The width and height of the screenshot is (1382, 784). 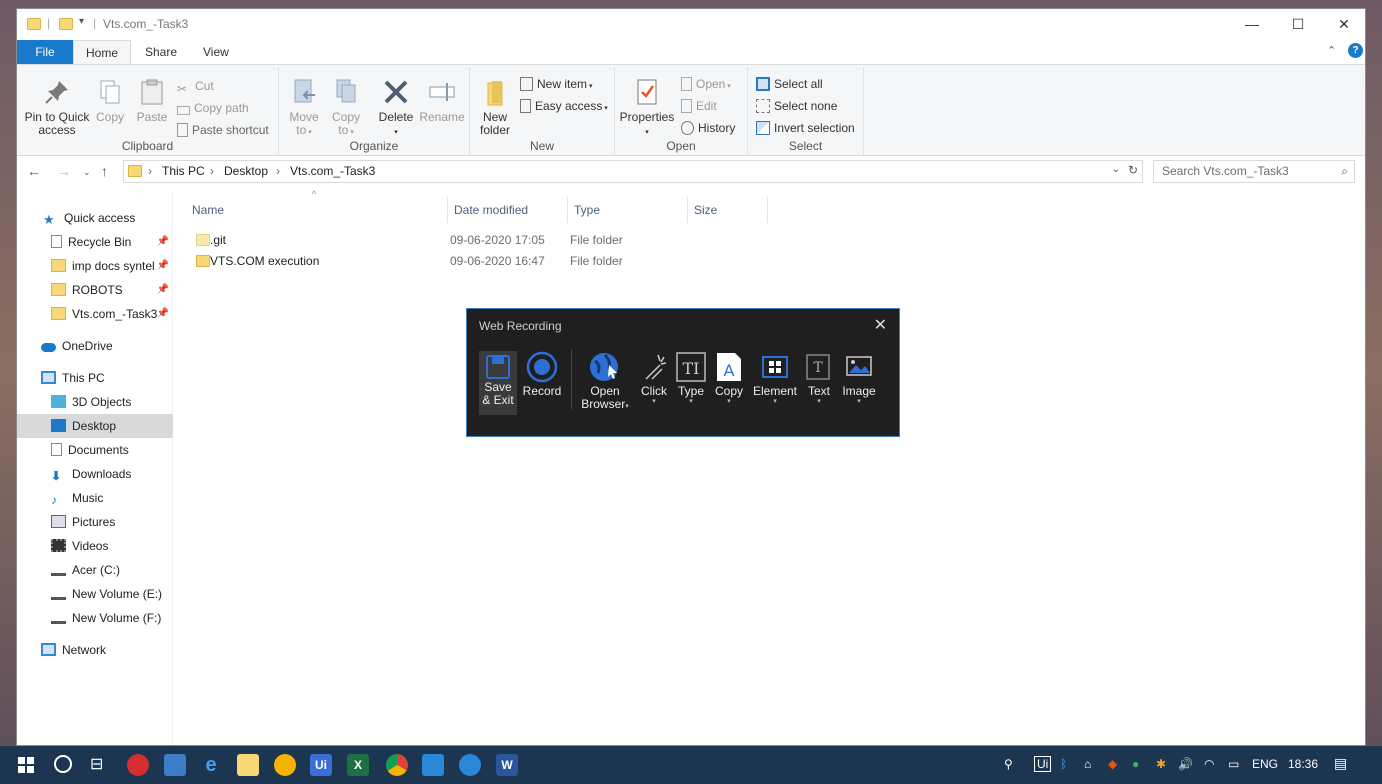 I want to click on clock: 18:36, so click(x=1303, y=764).